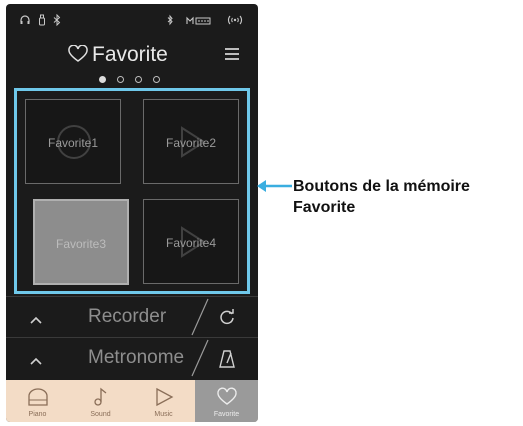 The image size is (523, 426). What do you see at coordinates (25, 20) in the screenshot?
I see `headphones-icon` at bounding box center [25, 20].